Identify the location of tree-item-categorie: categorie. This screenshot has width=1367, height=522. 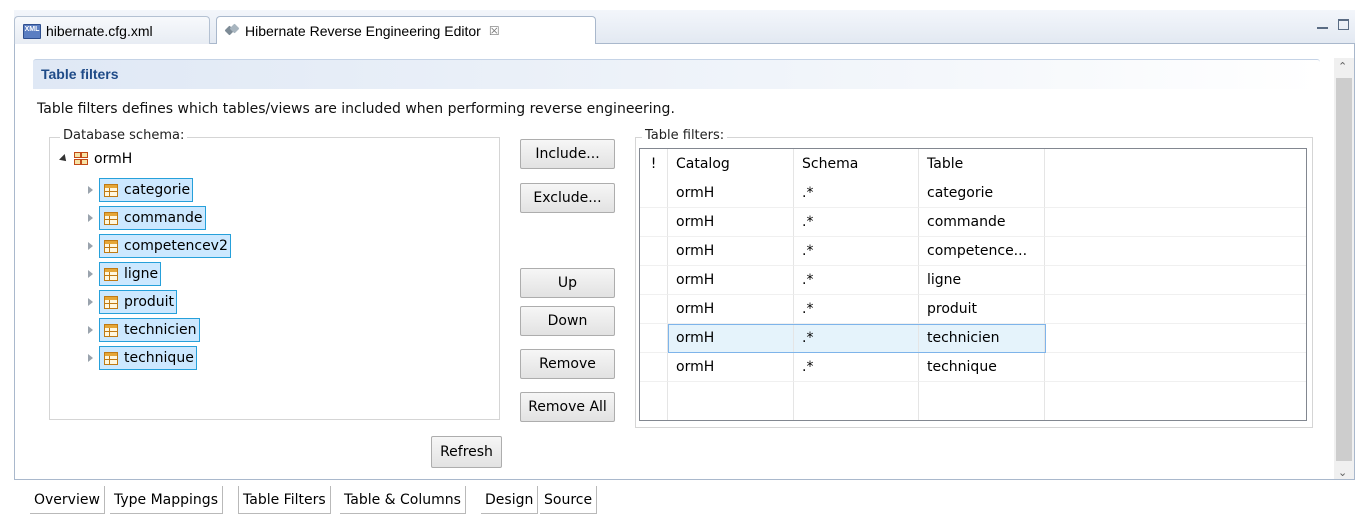
(141, 190).